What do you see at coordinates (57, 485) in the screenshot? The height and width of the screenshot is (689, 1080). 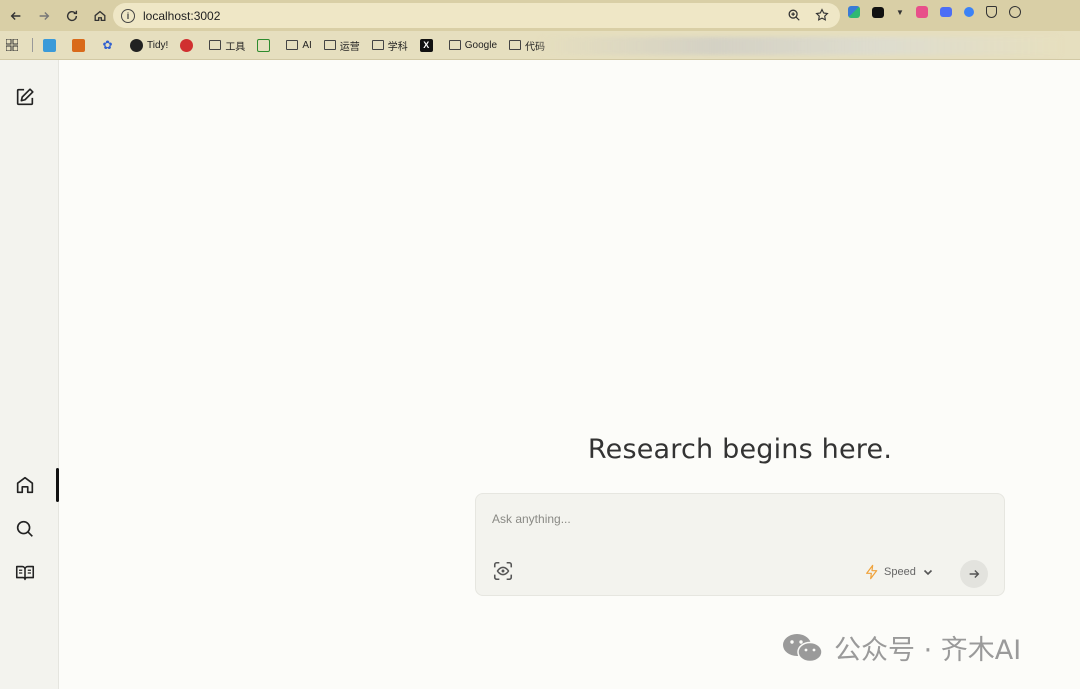 I see `active-indicator` at bounding box center [57, 485].